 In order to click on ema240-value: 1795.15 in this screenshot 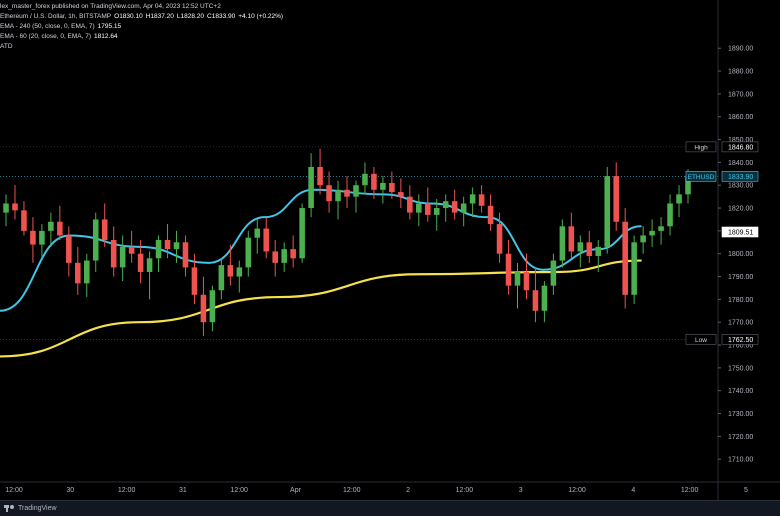, I will do `click(109, 26)`.